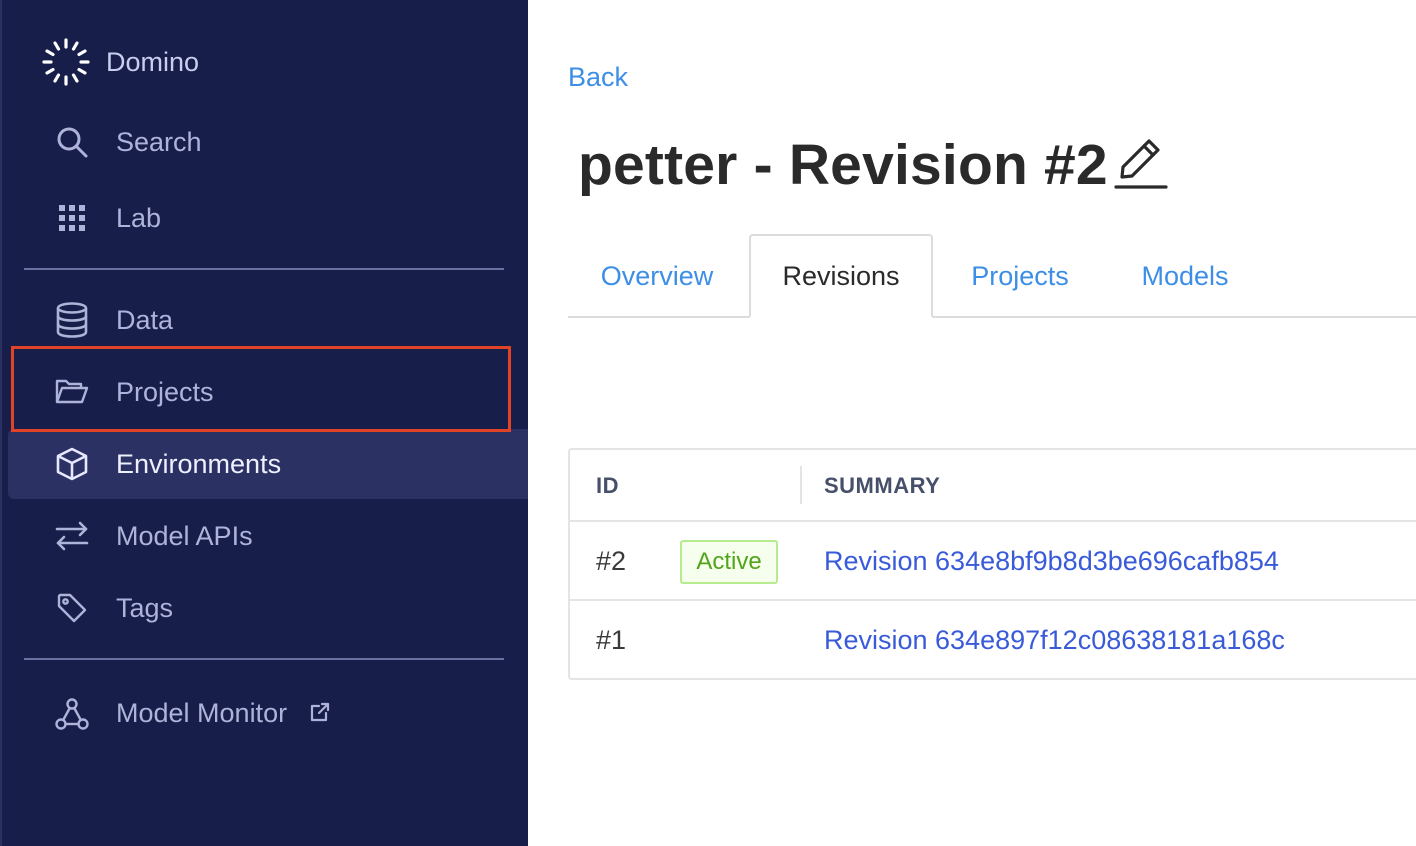 The width and height of the screenshot is (1416, 846). What do you see at coordinates (72, 714) in the screenshot?
I see `network-nodes-icon` at bounding box center [72, 714].